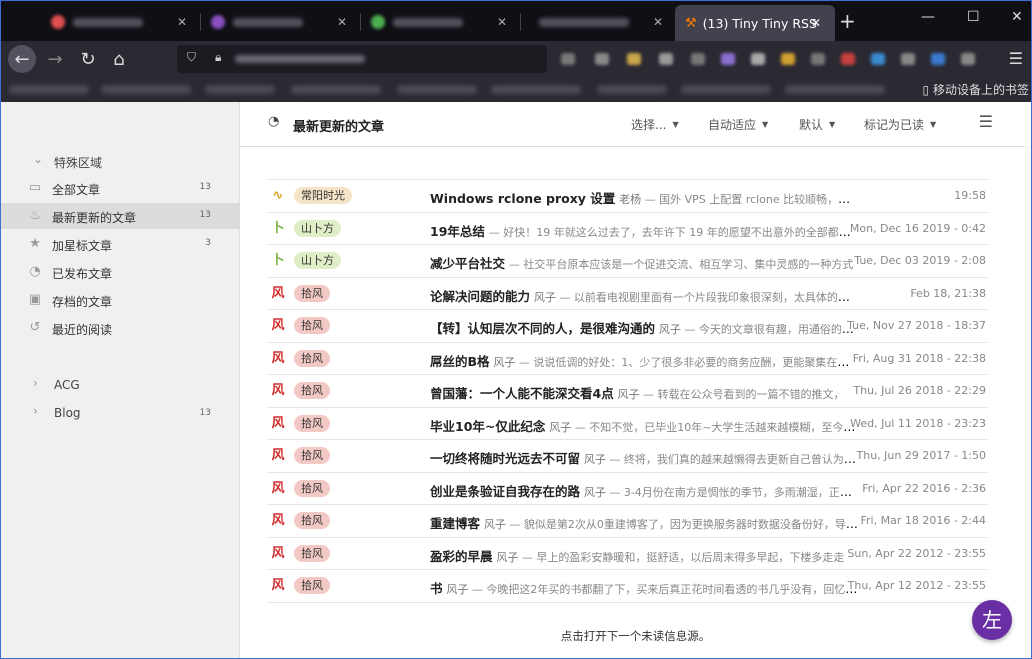 This screenshot has height=659, width=1032. Describe the element at coordinates (900, 124) in the screenshot. I see `mark-read-dropdown: 标记为已读 ▼` at that location.